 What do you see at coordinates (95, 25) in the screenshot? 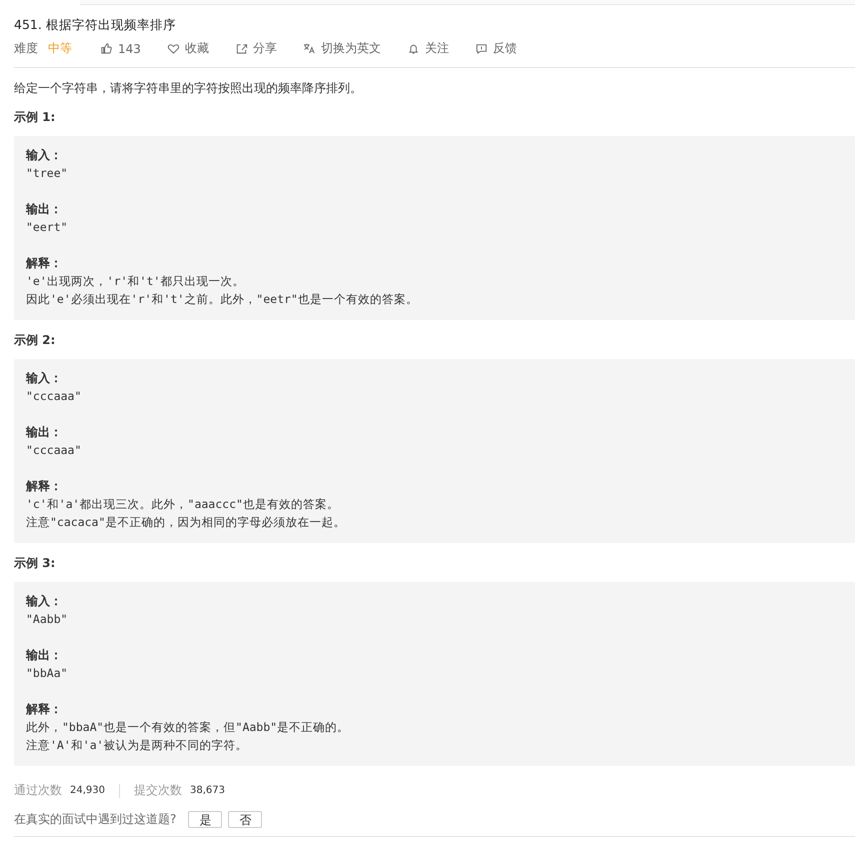
I see `problem-title: 451. 根据字符出现频率排序` at bounding box center [95, 25].